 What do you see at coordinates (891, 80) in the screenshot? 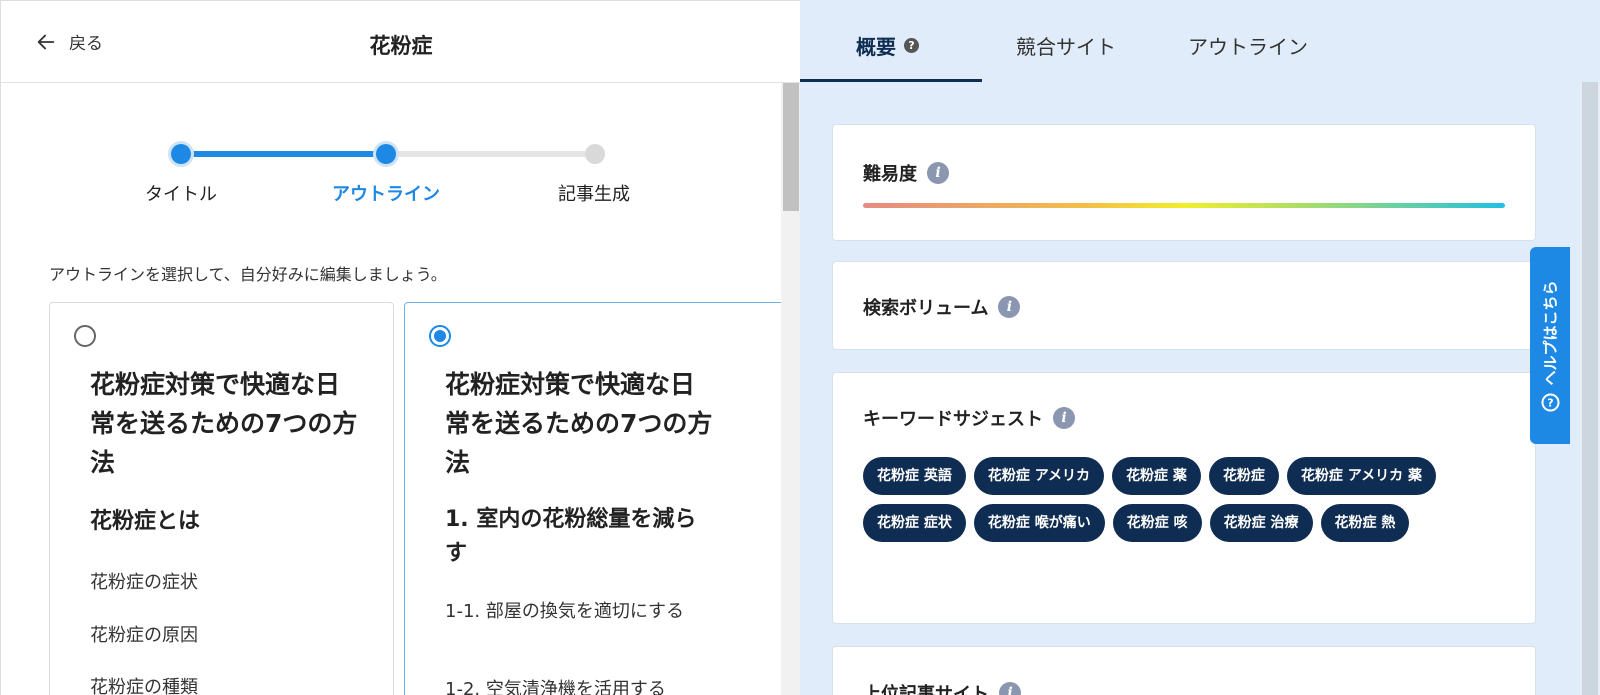
I see `active-tab-indicator` at bounding box center [891, 80].